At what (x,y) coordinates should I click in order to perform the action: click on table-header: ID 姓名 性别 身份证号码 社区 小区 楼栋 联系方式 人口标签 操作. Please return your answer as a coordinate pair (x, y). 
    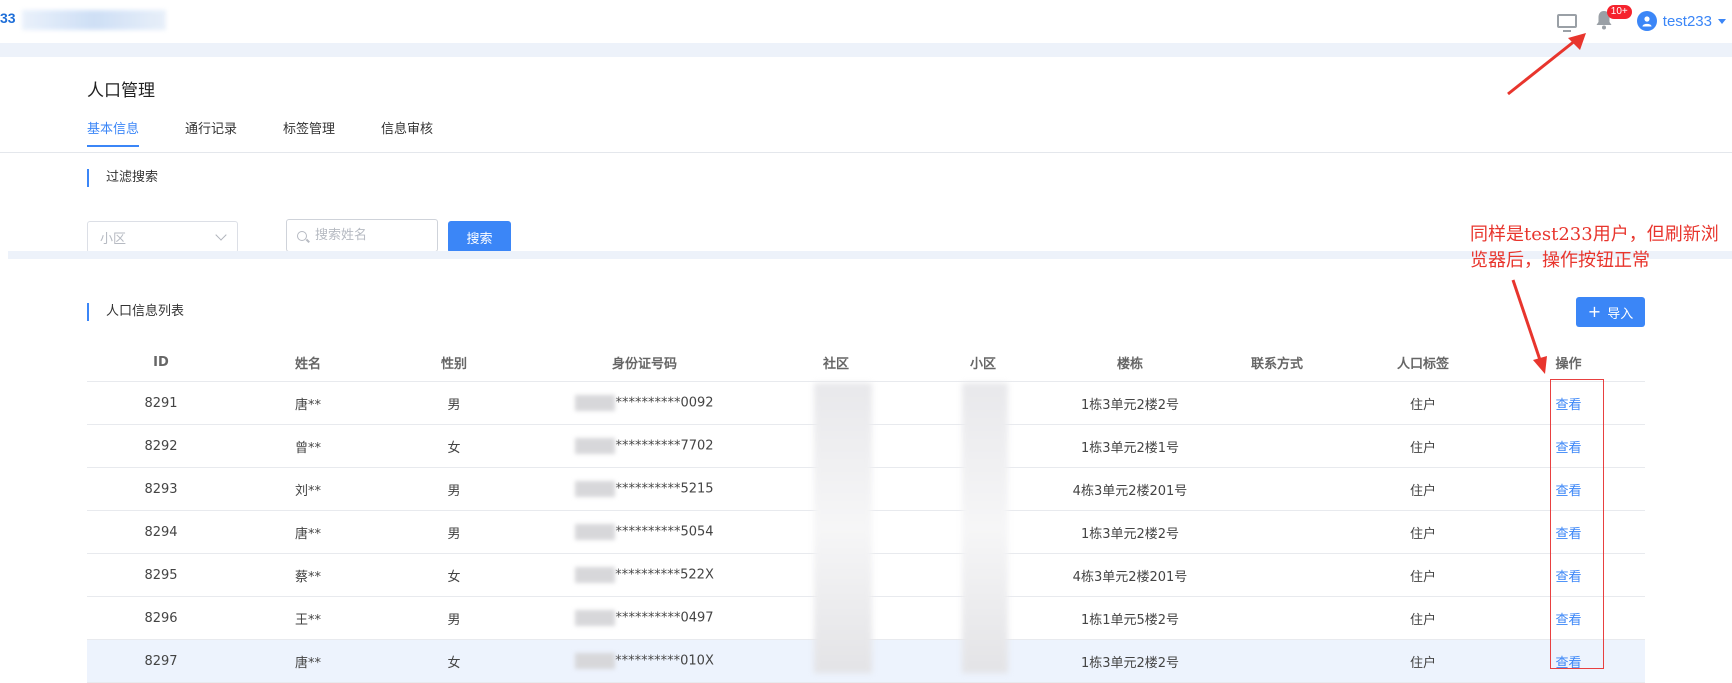
    Looking at the image, I should click on (866, 362).